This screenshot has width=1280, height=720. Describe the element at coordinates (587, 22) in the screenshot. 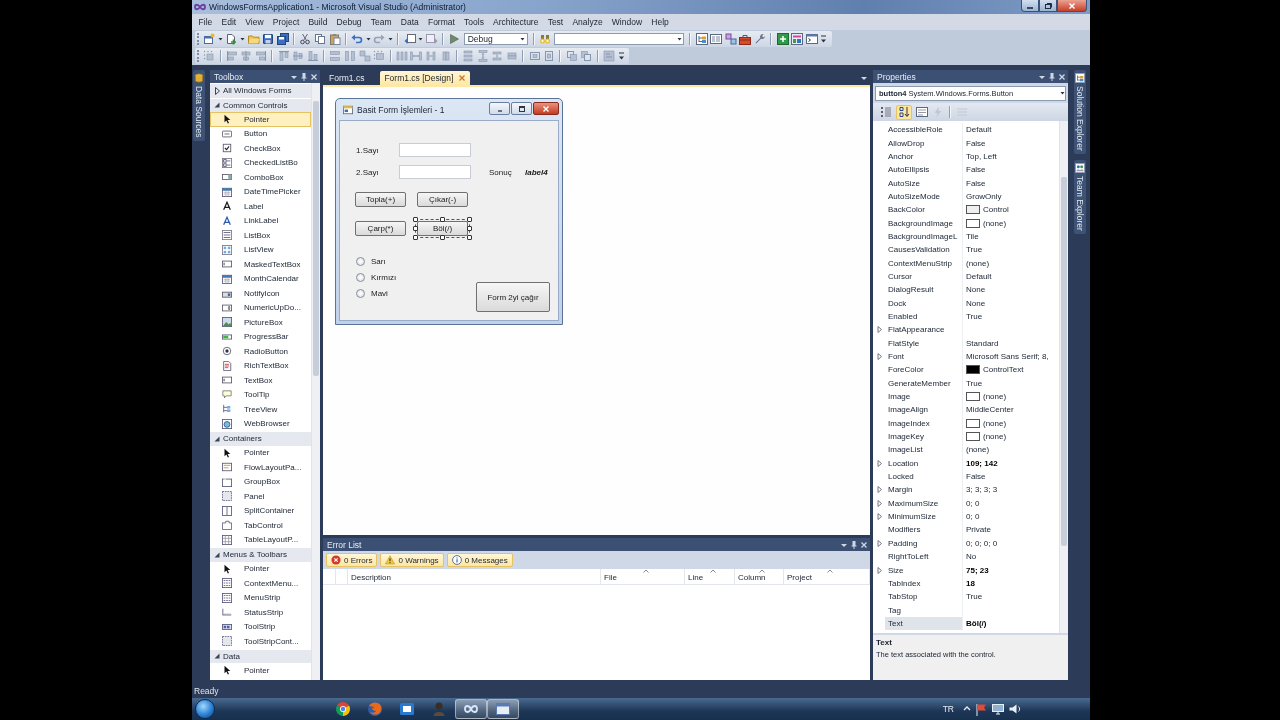

I see `menu-item: Analyze` at that location.